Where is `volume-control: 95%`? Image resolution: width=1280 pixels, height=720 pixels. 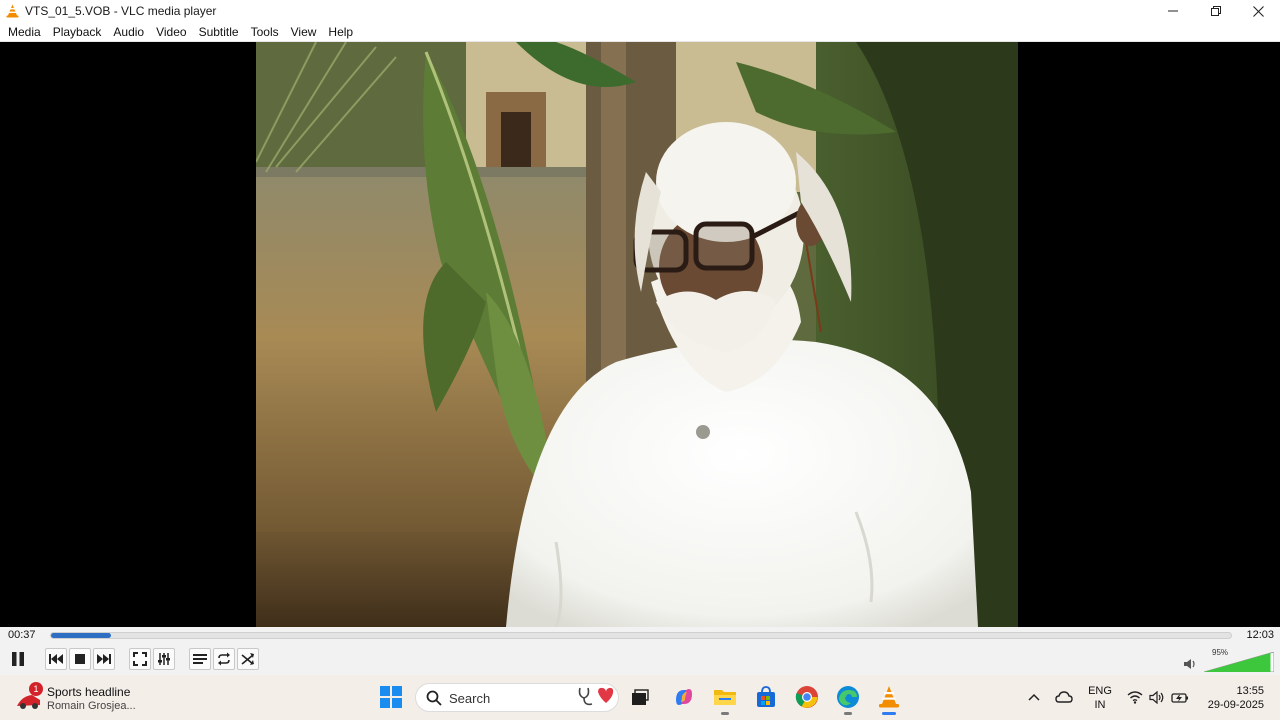 volume-control: 95% is located at coordinates (1229, 660).